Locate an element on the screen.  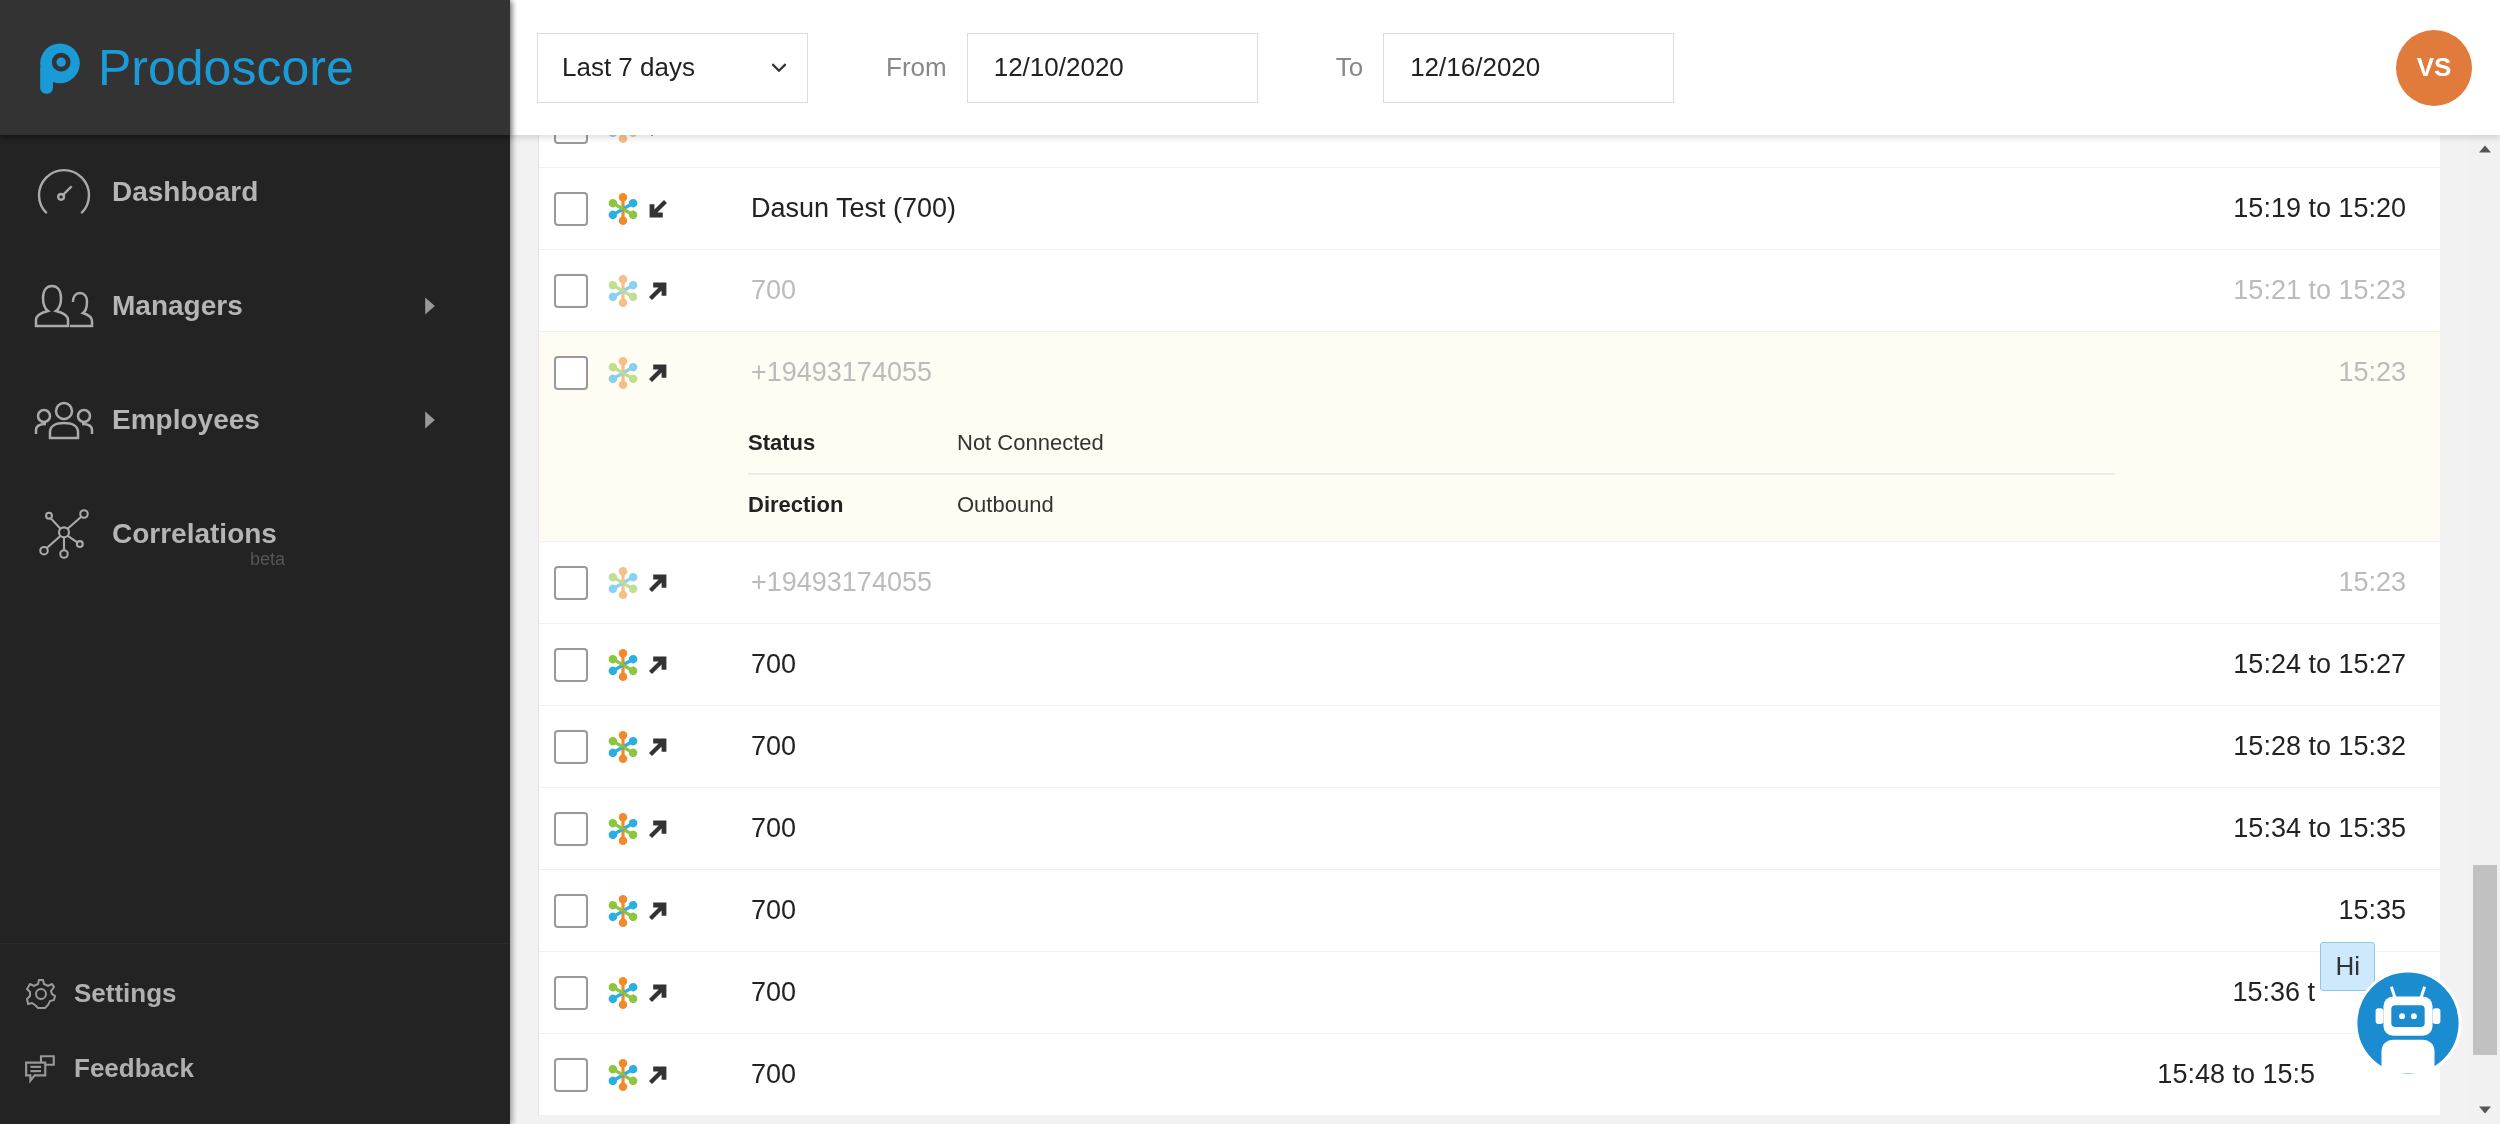
scroll-down-icon is located at coordinates (2485, 1110).